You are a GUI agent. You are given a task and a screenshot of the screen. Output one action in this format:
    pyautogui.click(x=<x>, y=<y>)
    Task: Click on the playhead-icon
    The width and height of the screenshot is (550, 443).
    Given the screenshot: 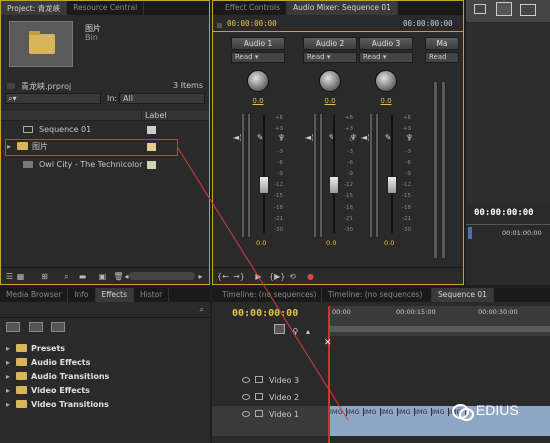 What is the action you would take?
    pyautogui.click(x=470, y=233)
    